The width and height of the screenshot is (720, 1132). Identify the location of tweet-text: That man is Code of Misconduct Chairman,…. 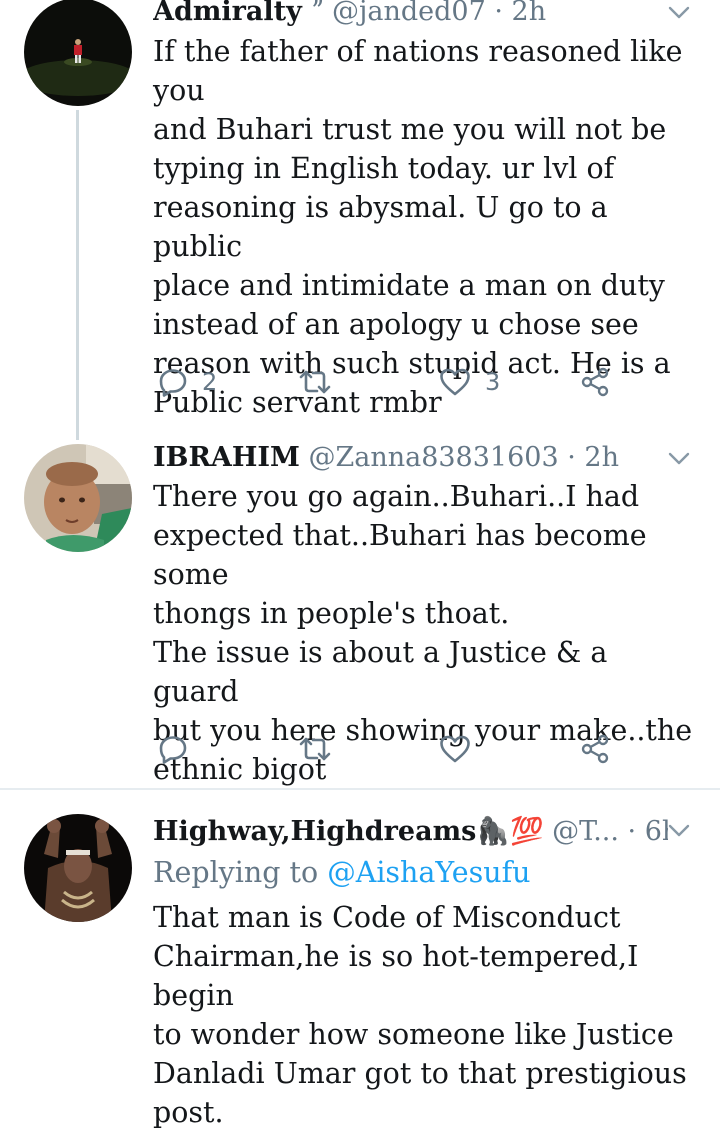
(420, 1015).